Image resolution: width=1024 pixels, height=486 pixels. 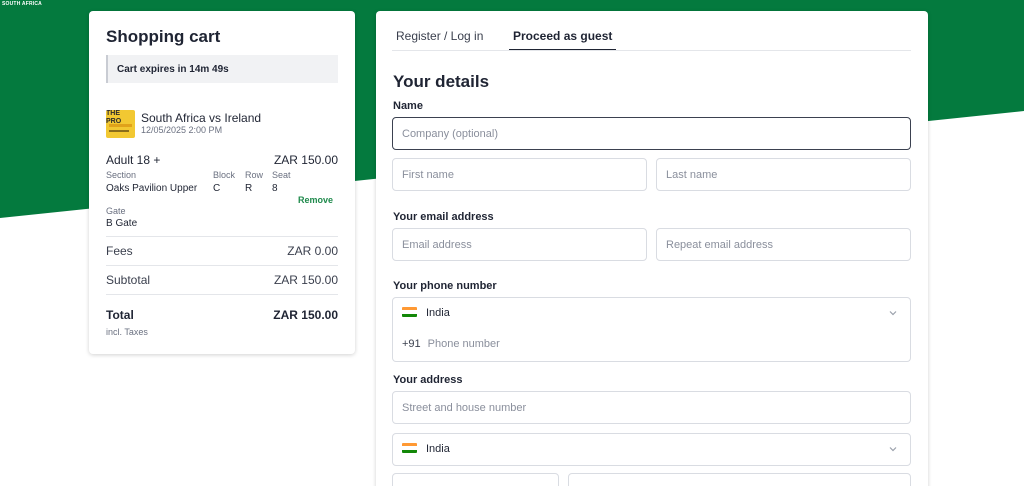 What do you see at coordinates (315, 200) in the screenshot?
I see `remove-ticket-button: Remove` at bounding box center [315, 200].